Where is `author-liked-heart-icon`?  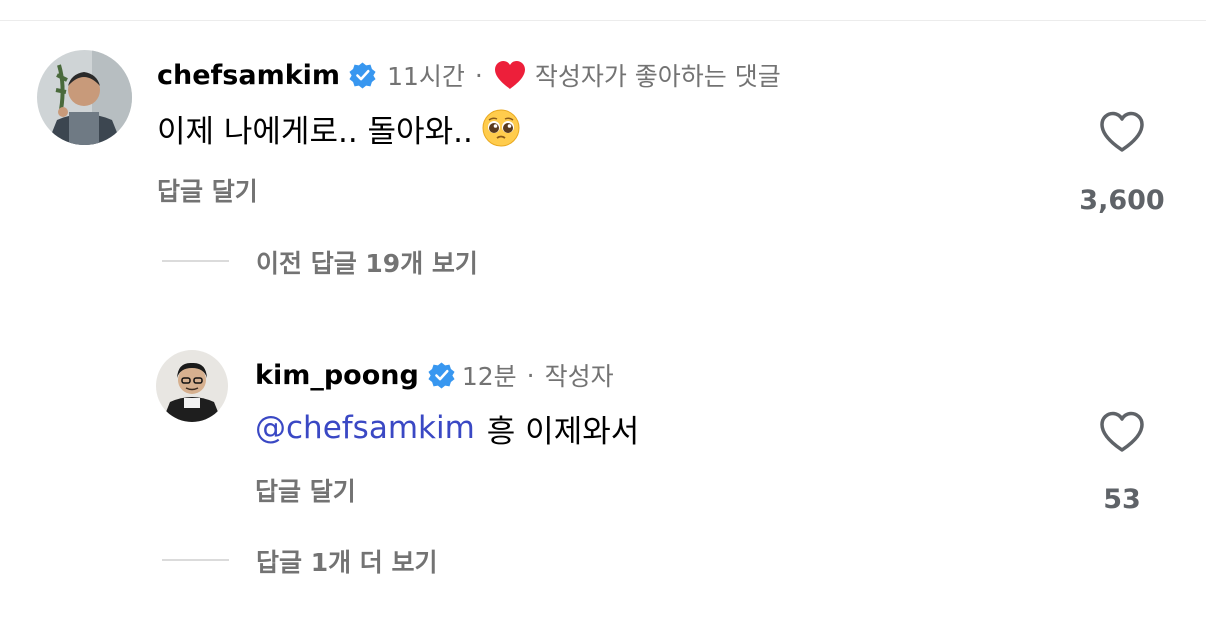
author-liked-heart-icon is located at coordinates (510, 75).